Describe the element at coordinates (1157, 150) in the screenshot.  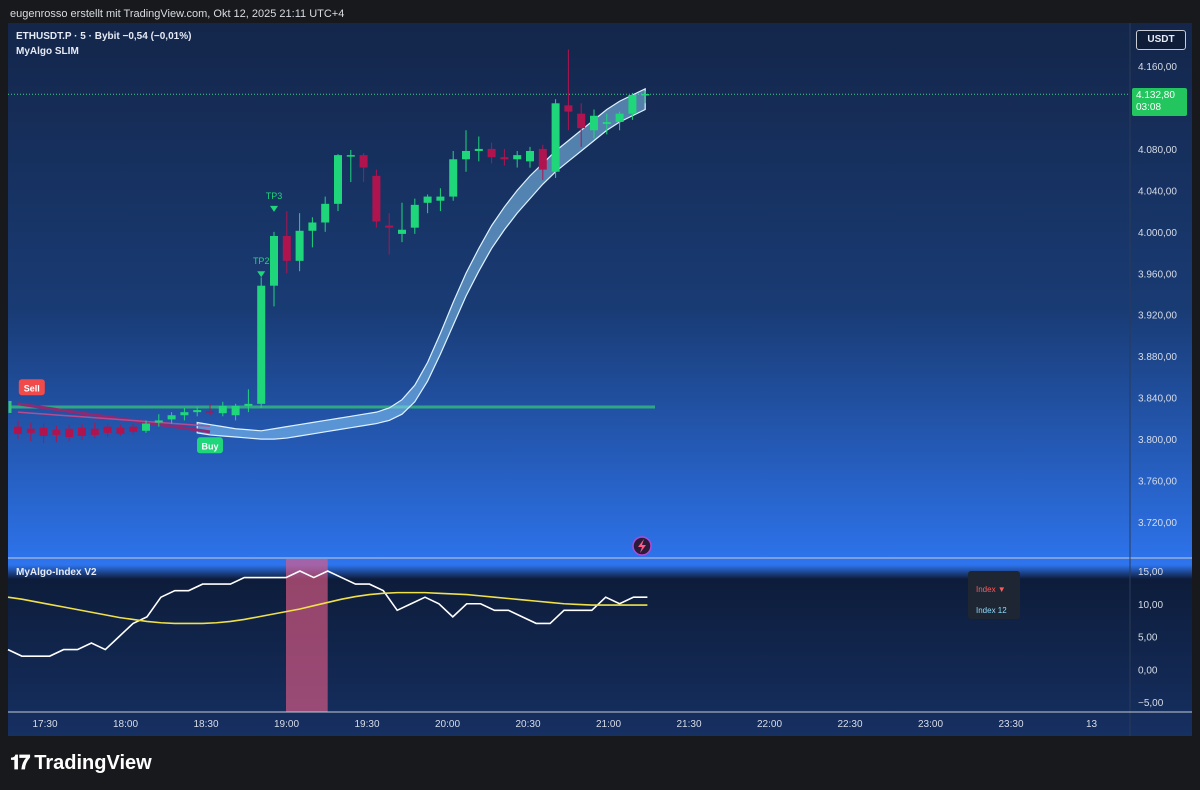
I see `price-tick-label: 4.080,00` at that location.